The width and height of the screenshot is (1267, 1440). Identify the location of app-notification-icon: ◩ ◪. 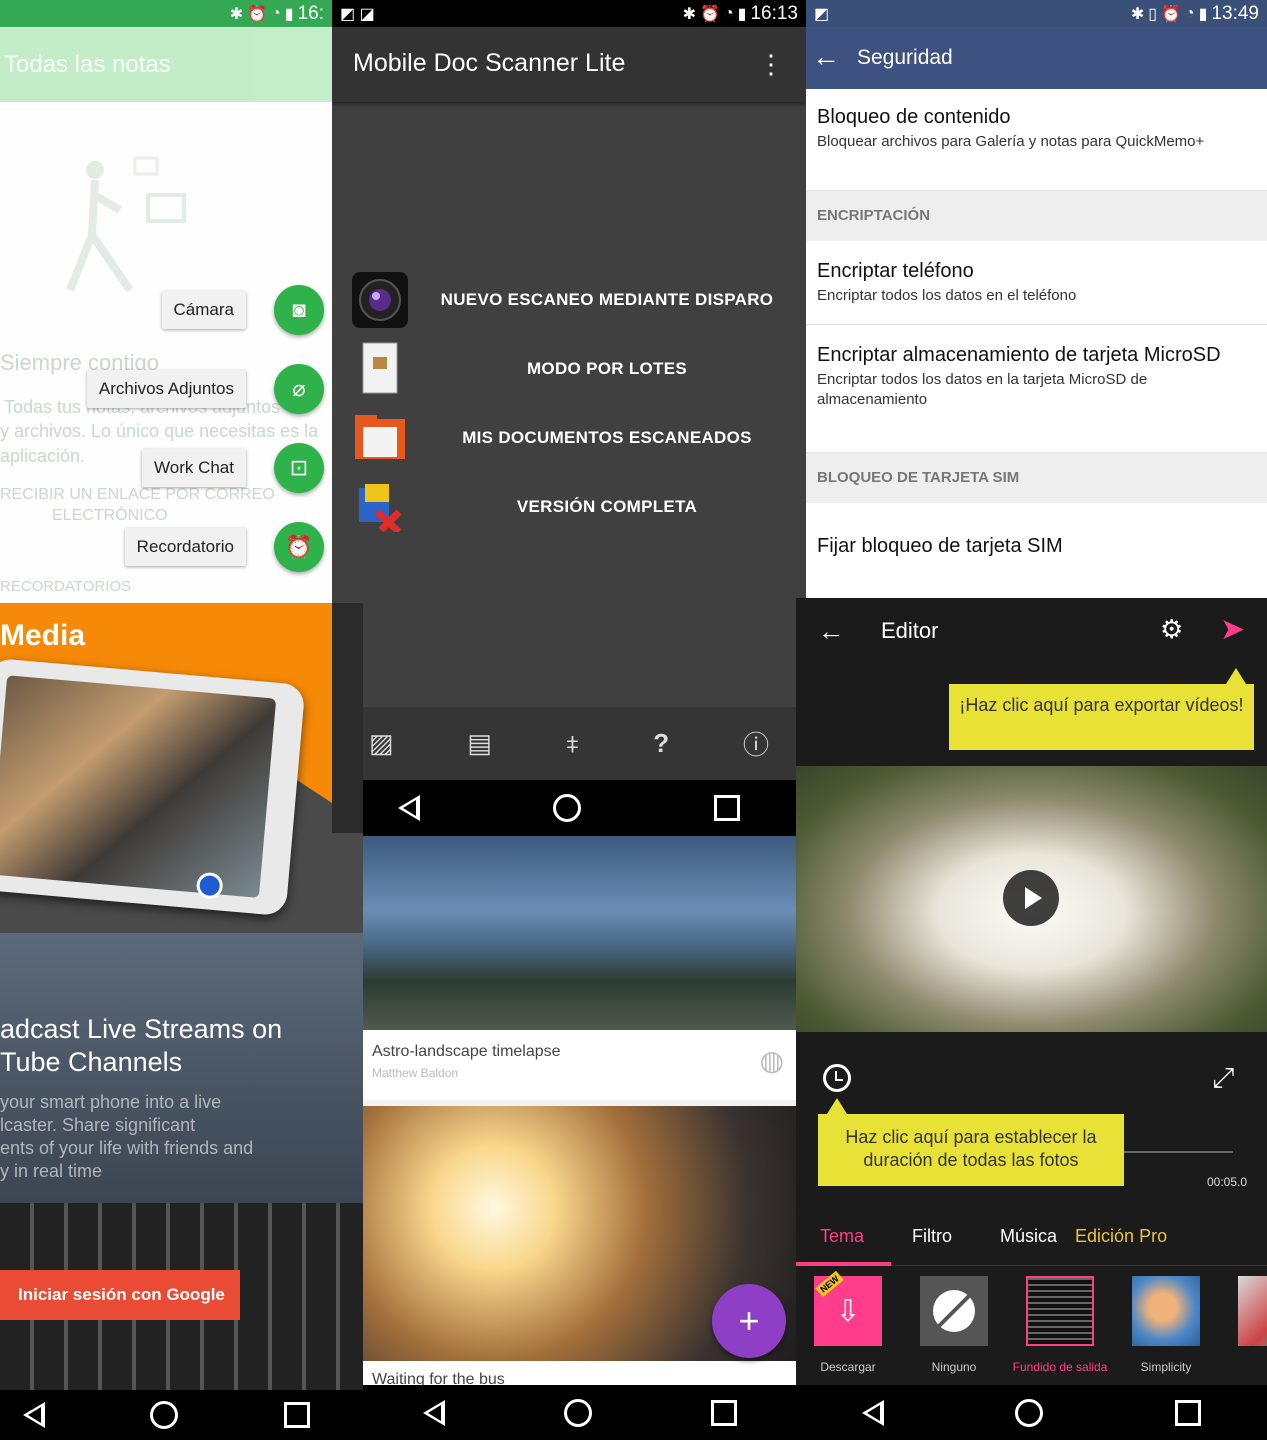
(357, 14).